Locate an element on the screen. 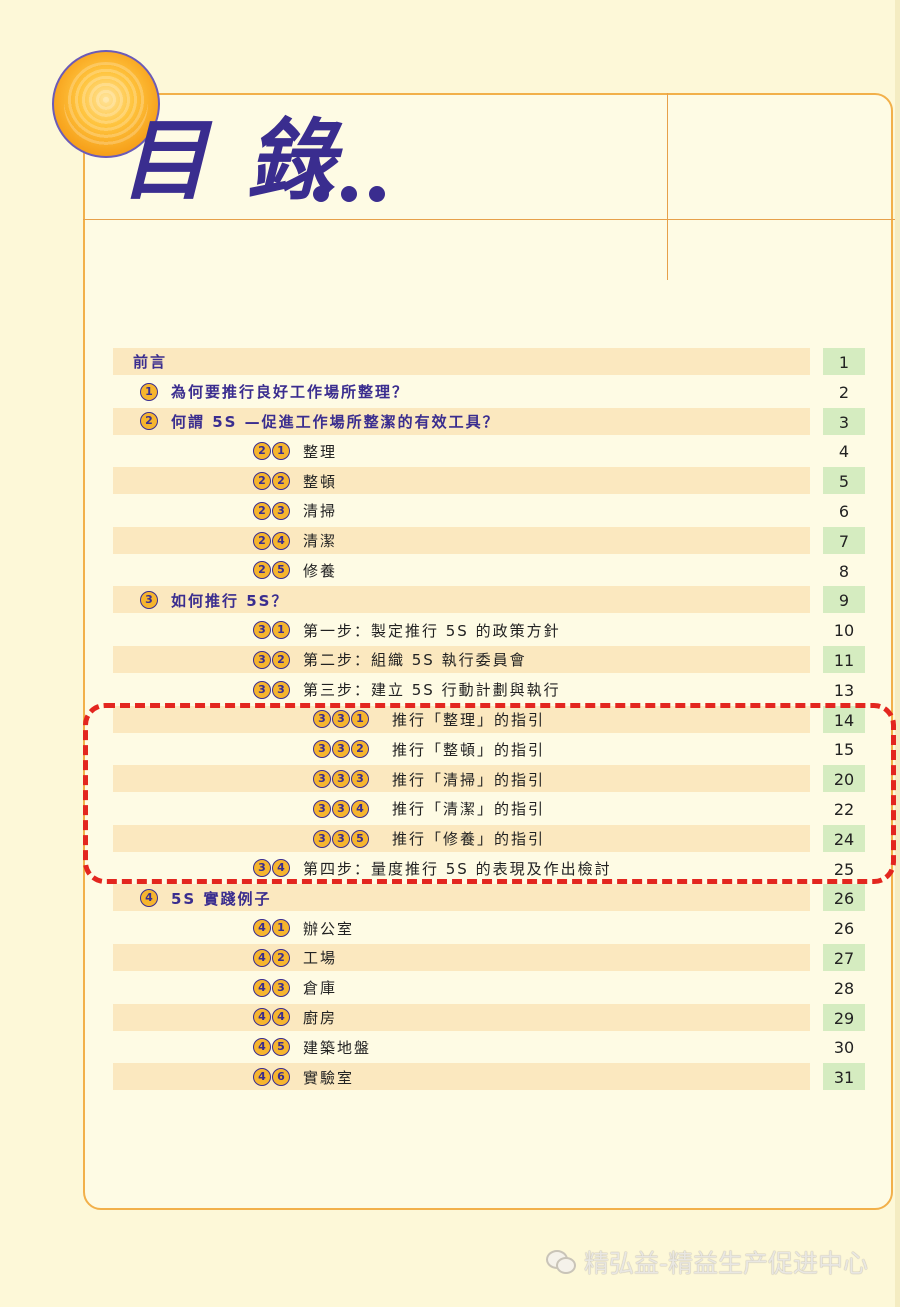 The height and width of the screenshot is (1307, 900). toc-page-number: 9 is located at coordinates (844, 600).